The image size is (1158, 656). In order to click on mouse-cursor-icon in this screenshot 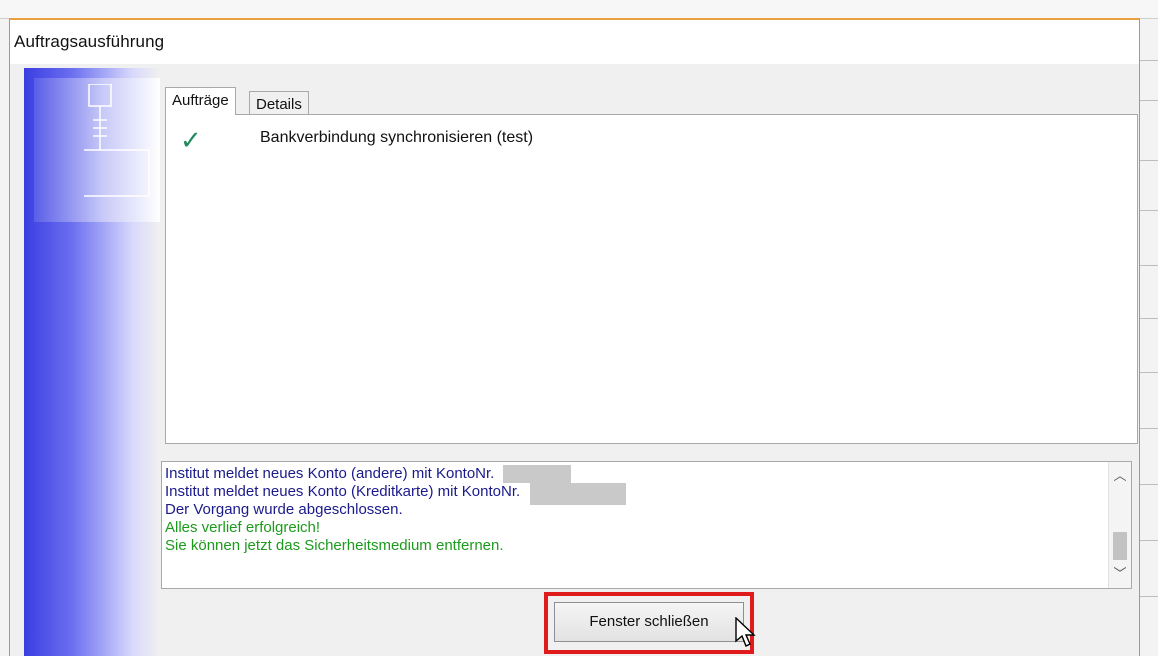, I will do `click(745, 632)`.